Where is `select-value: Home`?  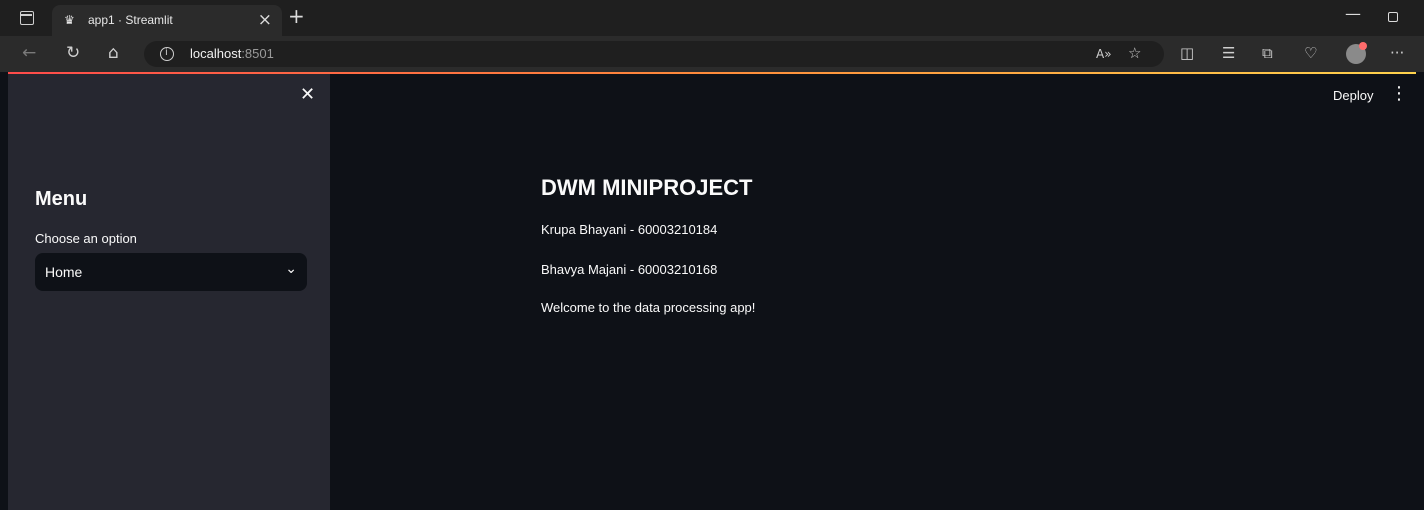
select-value: Home is located at coordinates (64, 272).